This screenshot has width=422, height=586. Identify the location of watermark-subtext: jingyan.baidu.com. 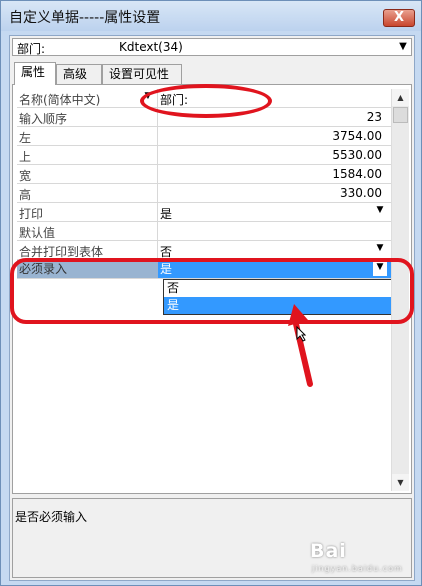
(357, 568).